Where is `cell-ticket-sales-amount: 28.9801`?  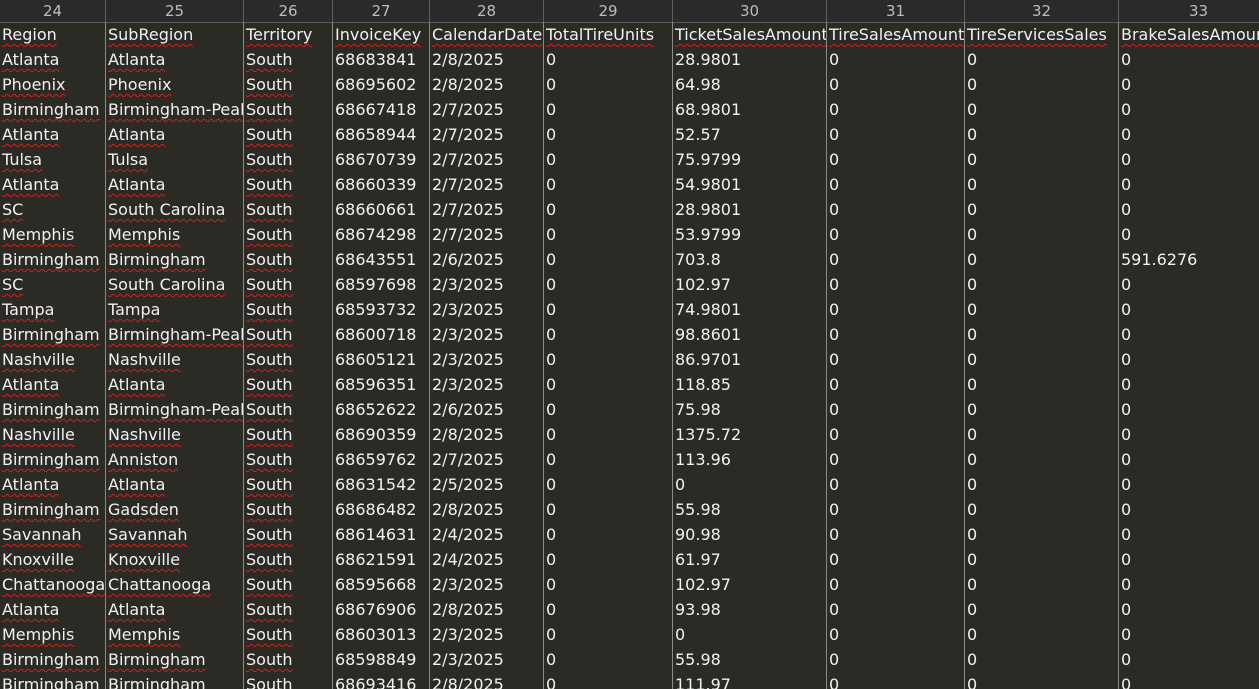
cell-ticket-sales-amount: 28.9801 is located at coordinates (750, 209).